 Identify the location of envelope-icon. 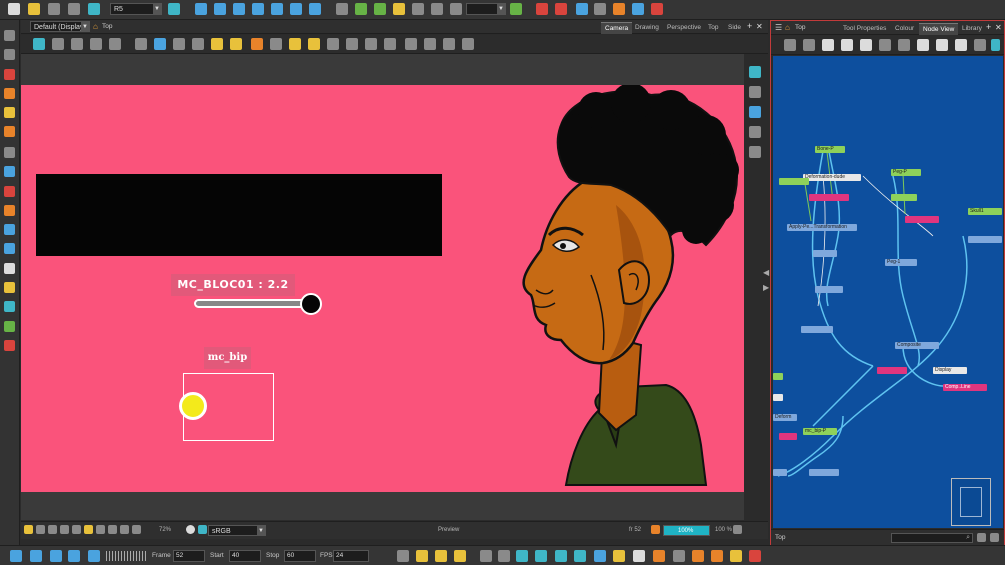
(399, 9).